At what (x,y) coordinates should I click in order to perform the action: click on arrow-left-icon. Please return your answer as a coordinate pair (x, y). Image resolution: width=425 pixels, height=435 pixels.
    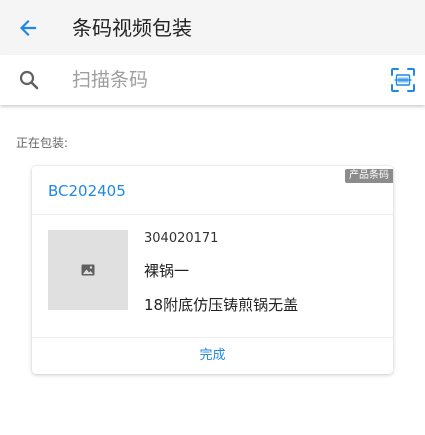
    Looking at the image, I should click on (28, 28).